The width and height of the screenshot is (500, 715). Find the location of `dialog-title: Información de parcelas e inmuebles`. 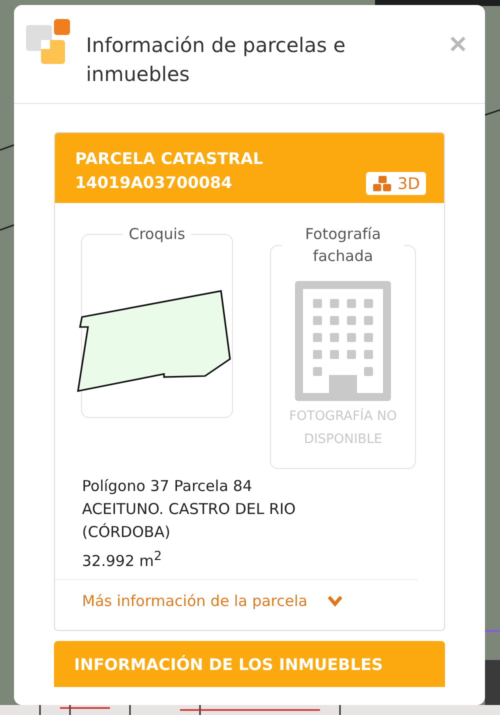

dialog-title: Información de parcelas e inmuebles is located at coordinates (216, 60).